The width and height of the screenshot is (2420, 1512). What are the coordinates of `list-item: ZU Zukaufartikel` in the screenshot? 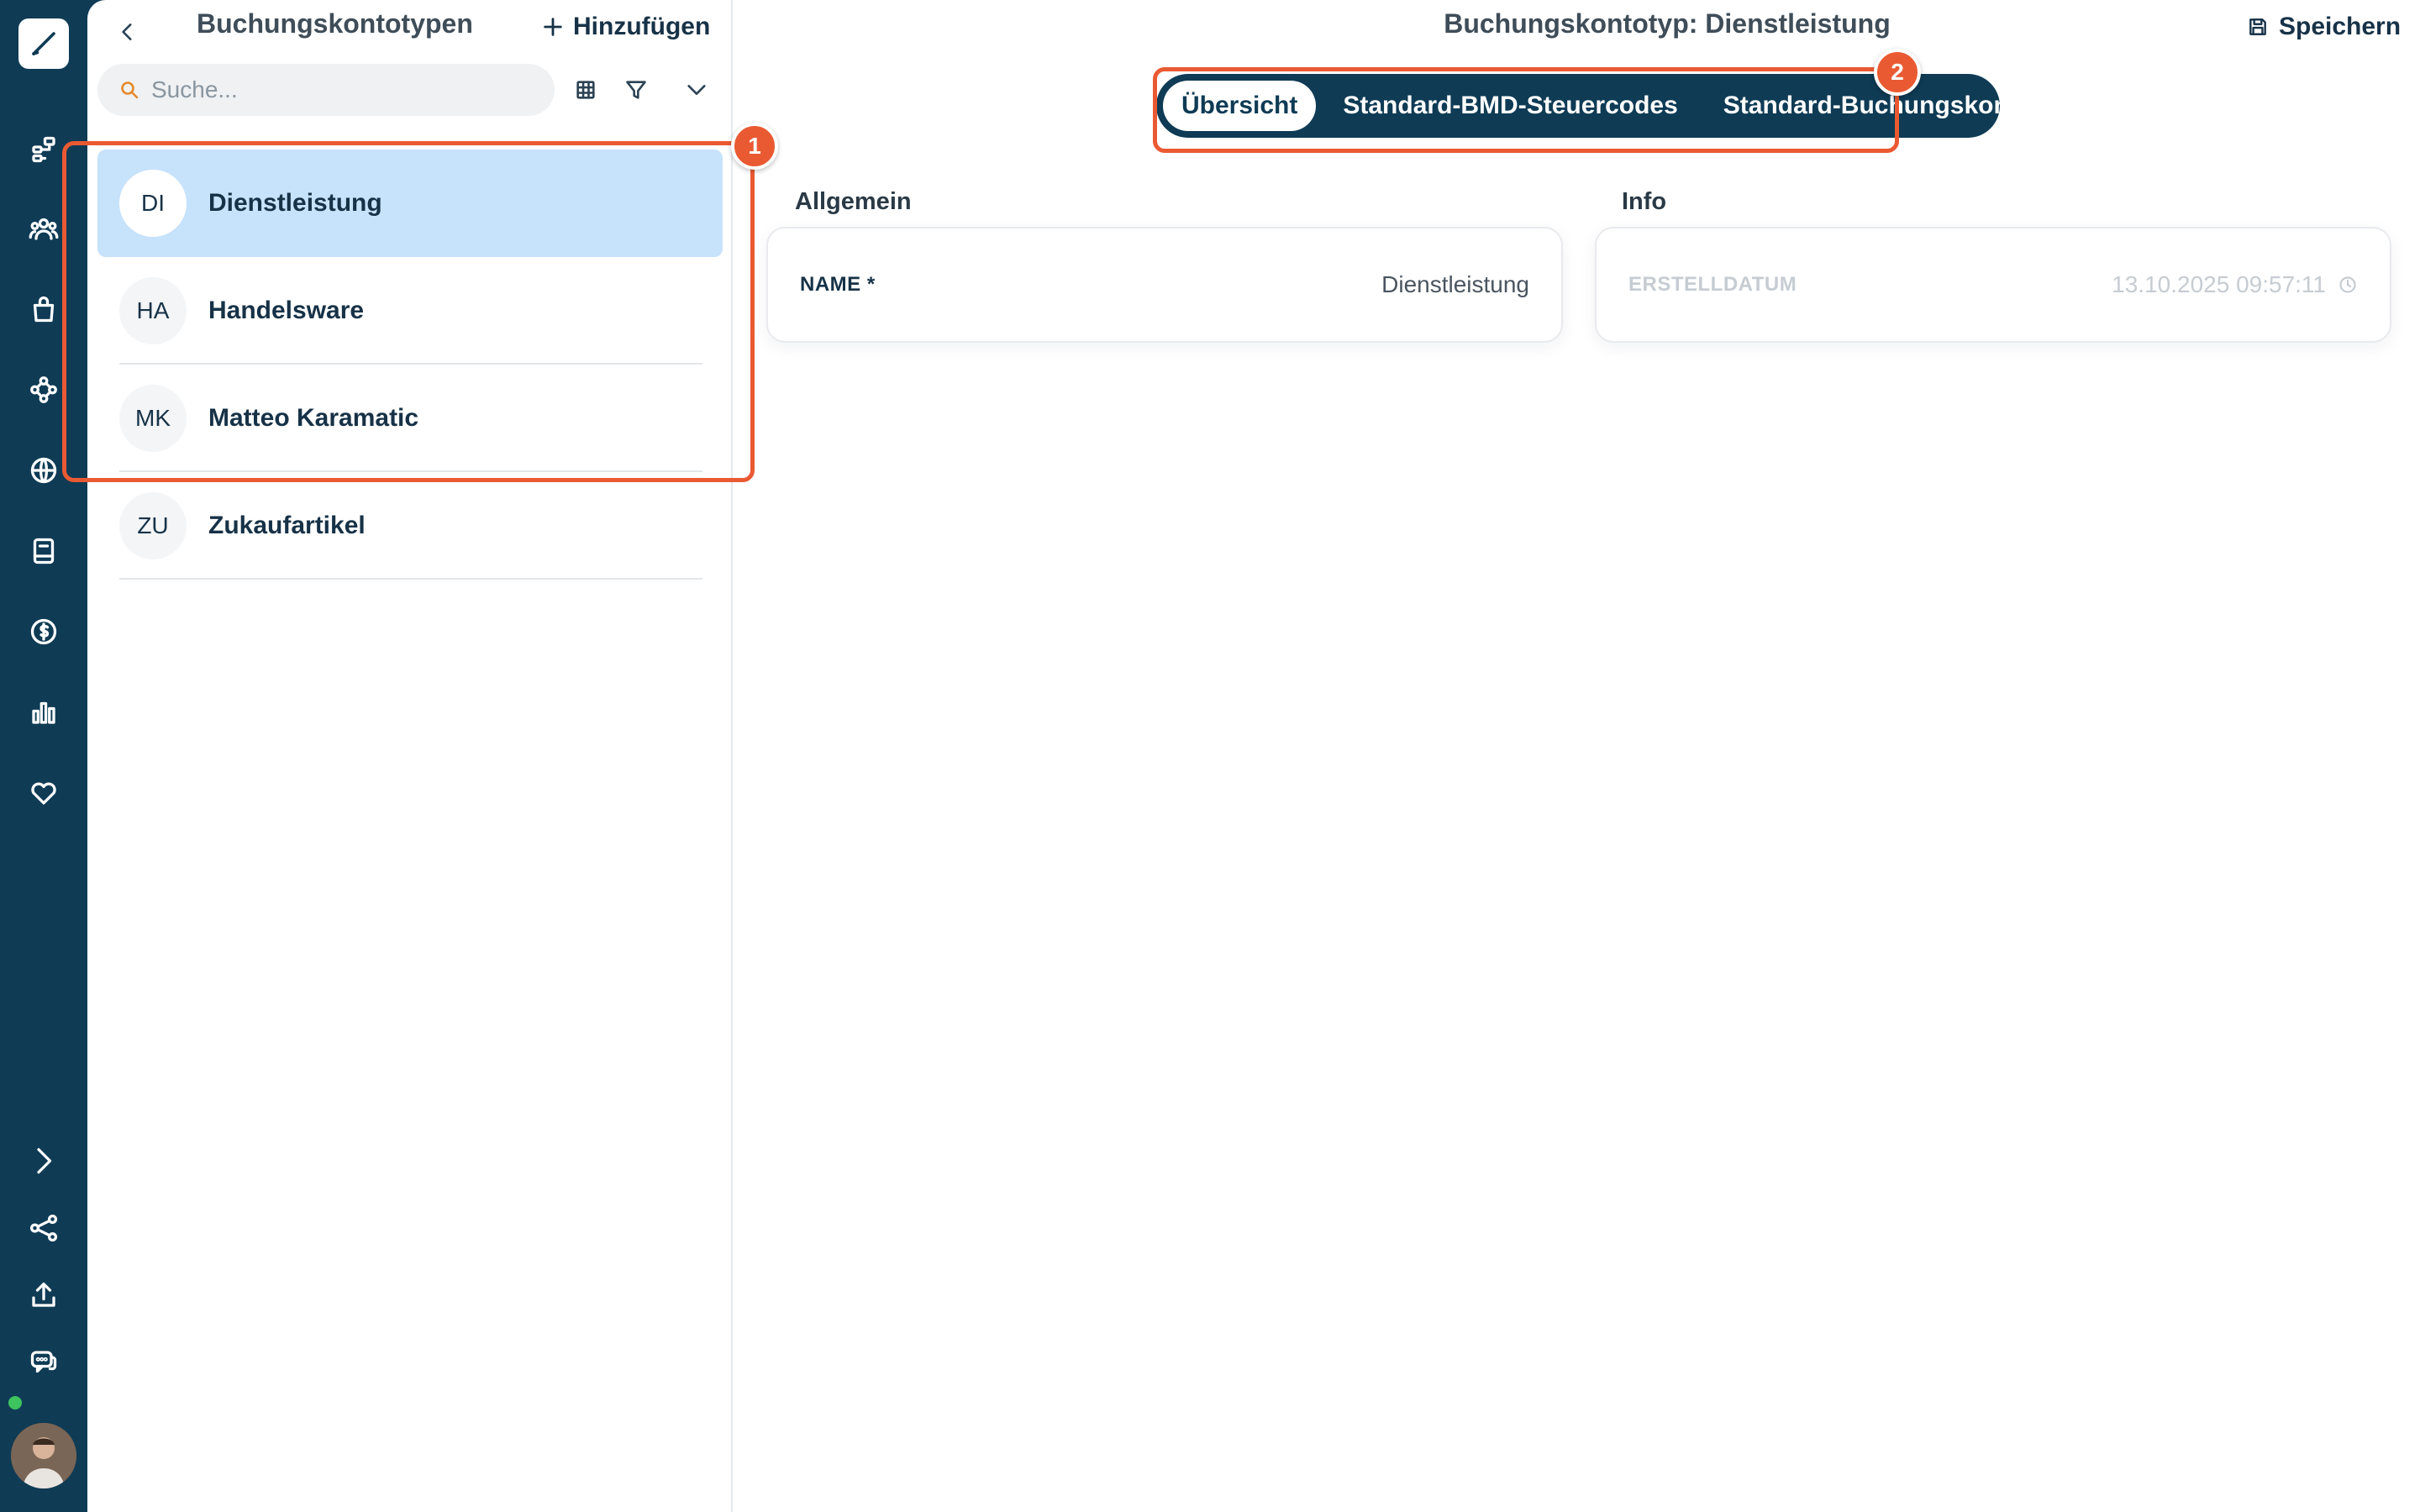 It's located at (410, 526).